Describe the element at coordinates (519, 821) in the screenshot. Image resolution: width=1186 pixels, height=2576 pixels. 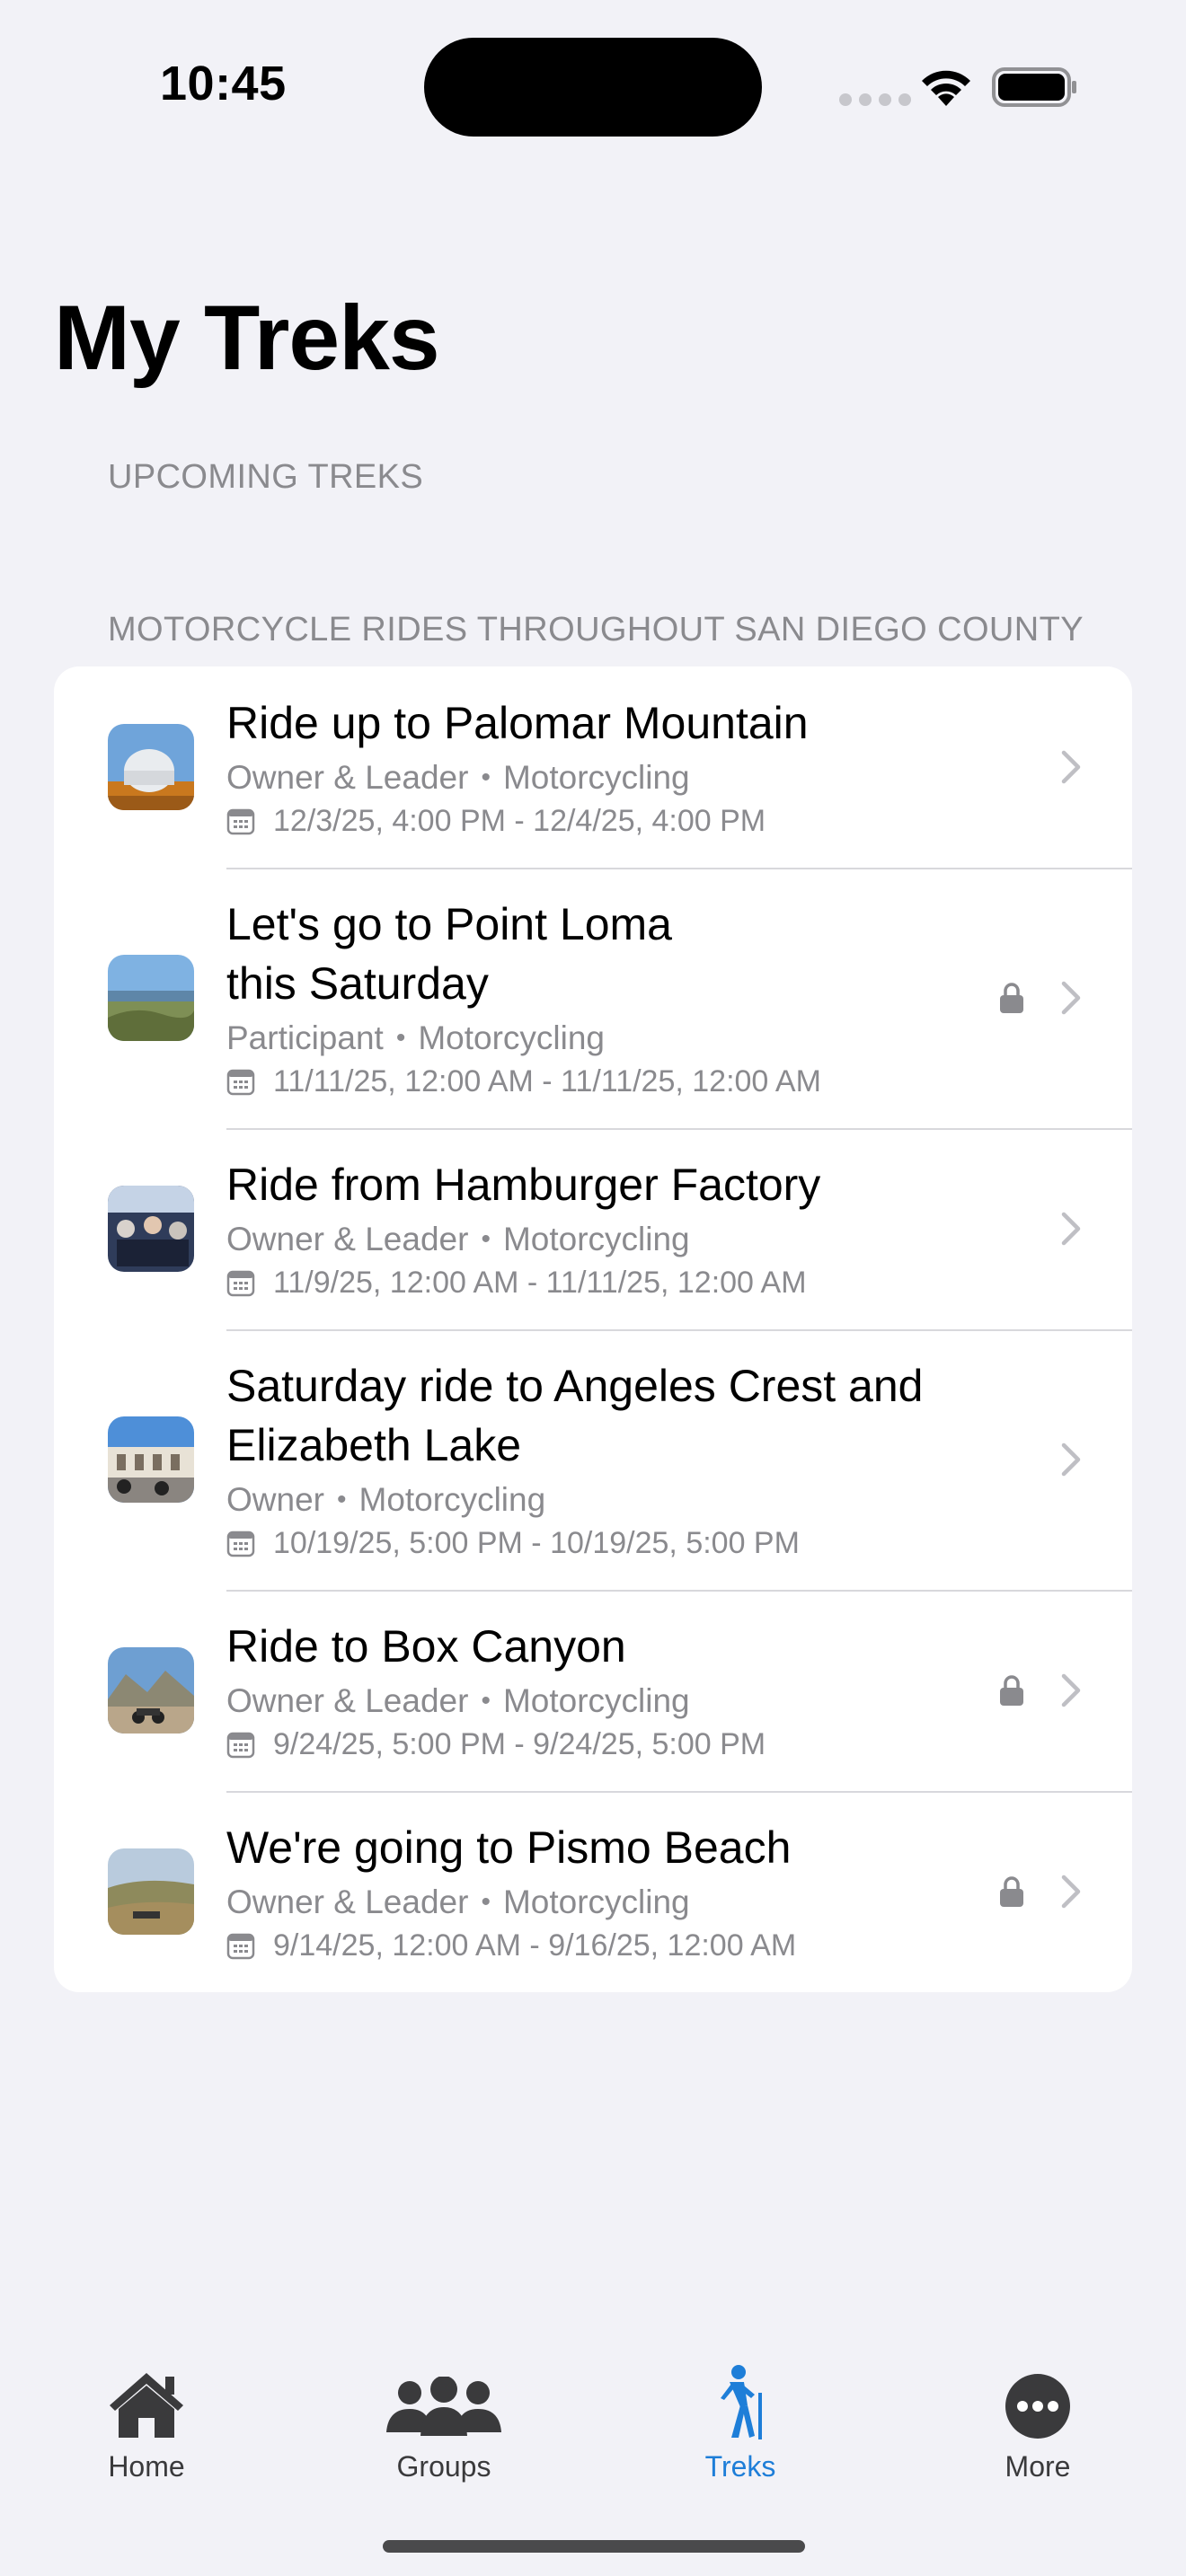
I see `trek-dates: 12/3/25, 4:00 PM - 12/4/25, 4:00 PM` at that location.